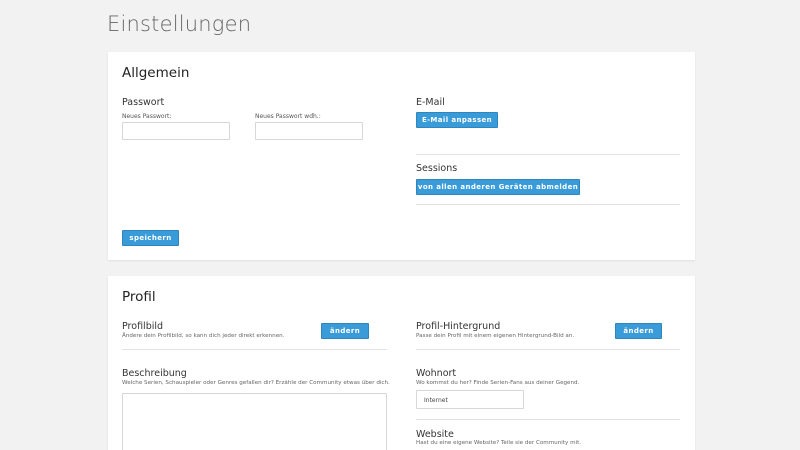 This screenshot has width=800, height=450. Describe the element at coordinates (638, 331) in the screenshot. I see `change-profile-background-button: ändern` at that location.